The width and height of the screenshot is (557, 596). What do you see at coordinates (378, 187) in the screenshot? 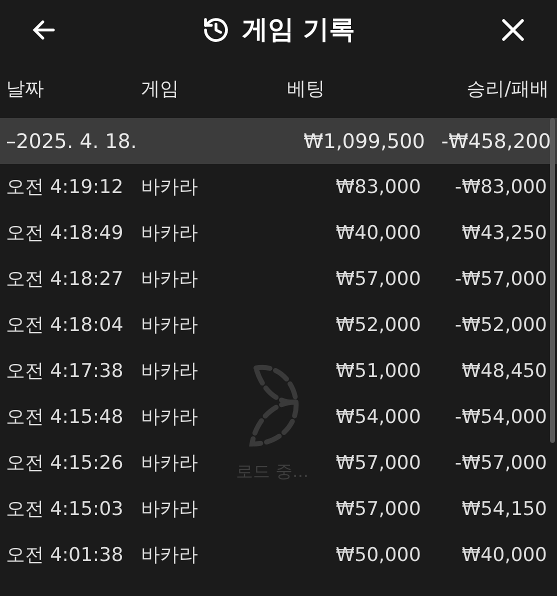
I see `table-cell-text: ₩83,000` at bounding box center [378, 187].